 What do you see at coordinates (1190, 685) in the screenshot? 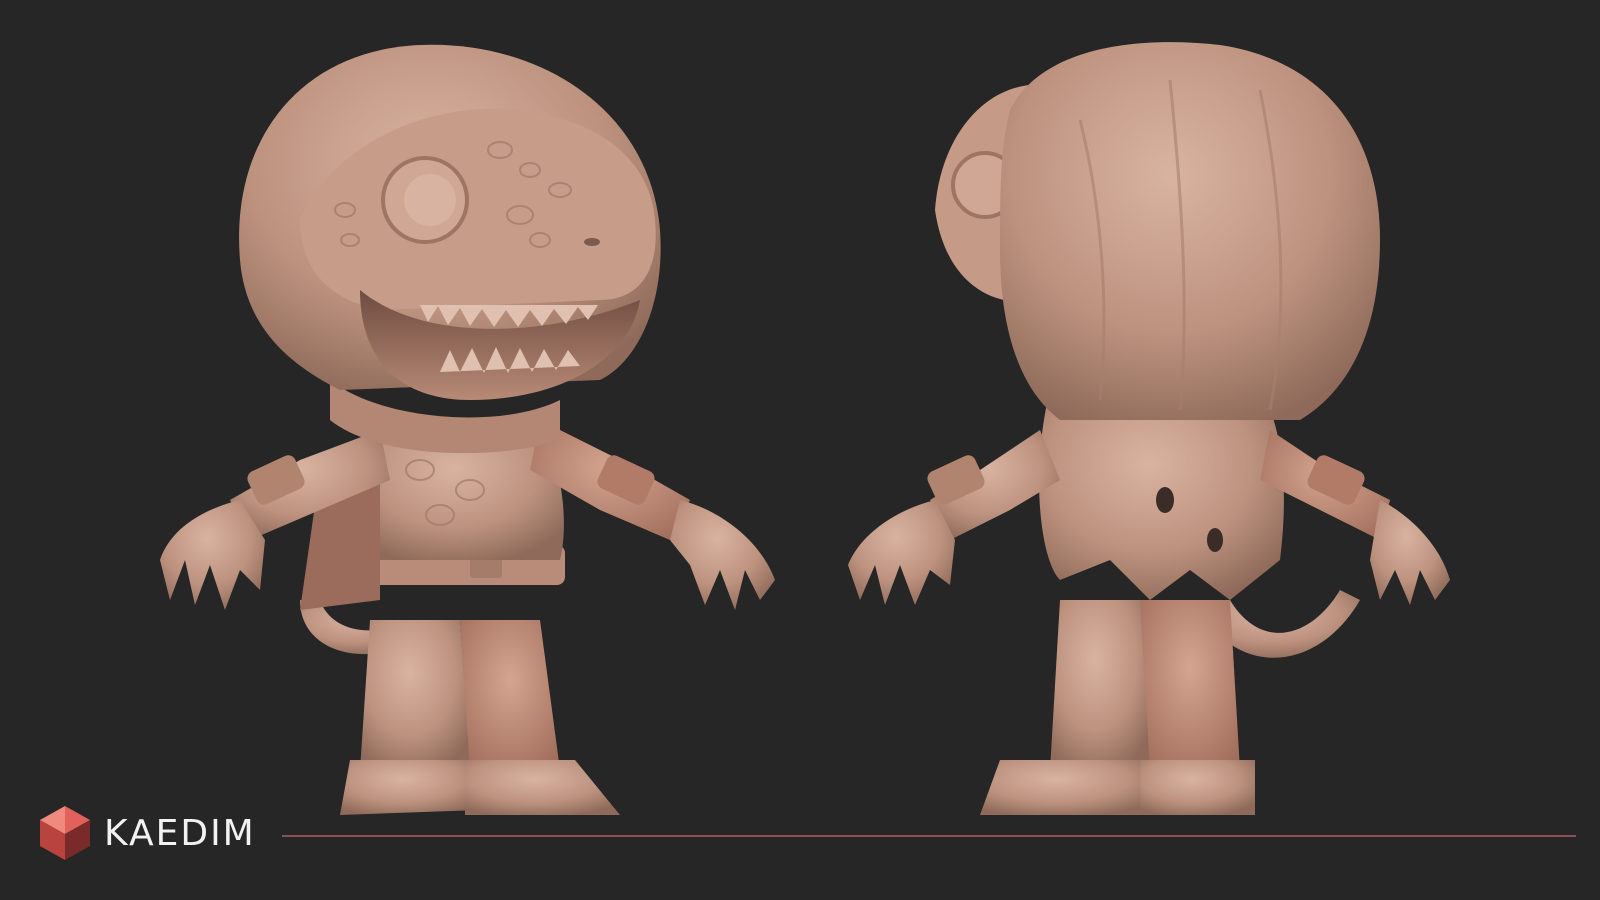
I see `back-right-leg` at bounding box center [1190, 685].